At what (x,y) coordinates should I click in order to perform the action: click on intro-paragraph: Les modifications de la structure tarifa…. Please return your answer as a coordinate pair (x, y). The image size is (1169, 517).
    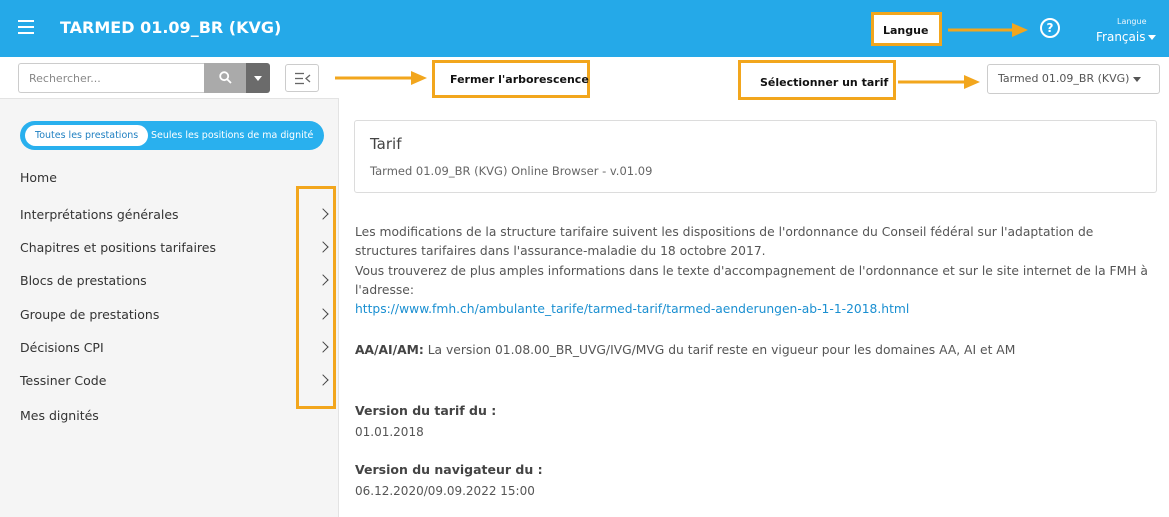
    Looking at the image, I should click on (724, 241).